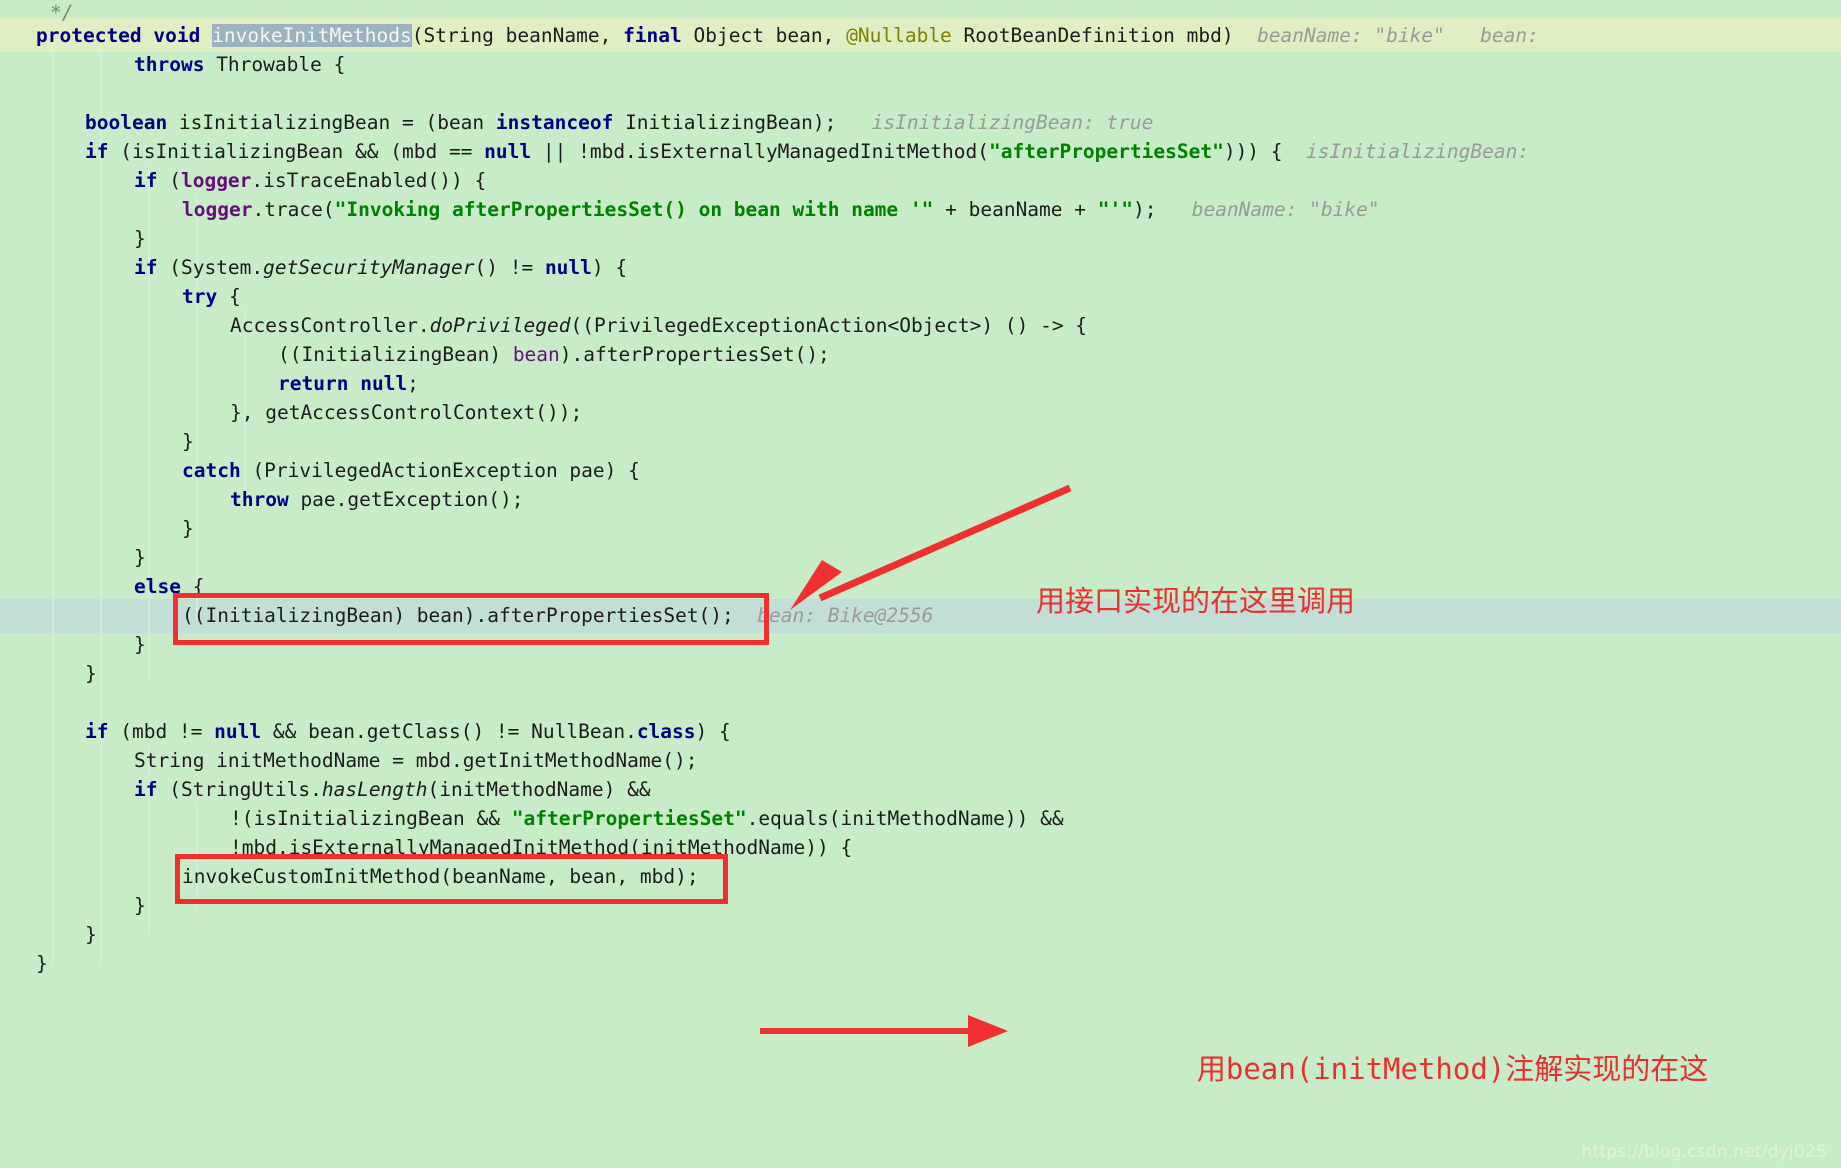  What do you see at coordinates (293, 209) in the screenshot?
I see `code-text: .trace(` at bounding box center [293, 209].